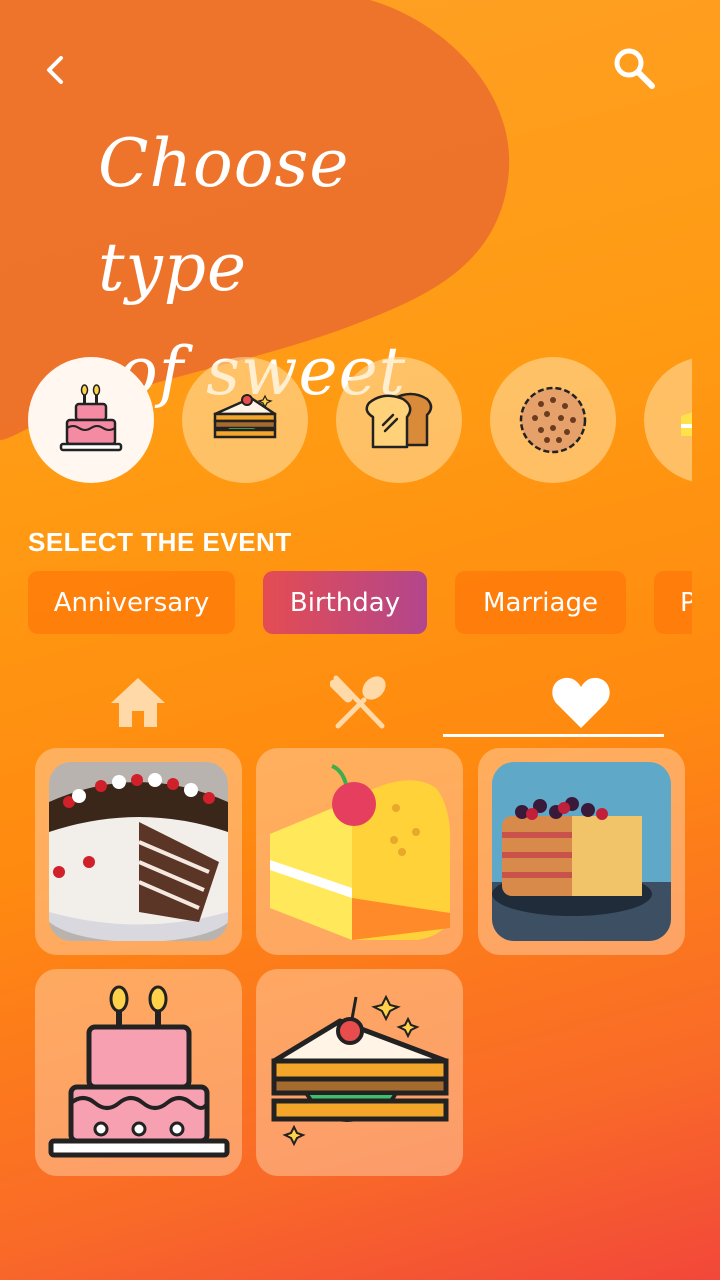 This screenshot has width=720, height=1280. I want to click on cookie-icon, so click(553, 420).